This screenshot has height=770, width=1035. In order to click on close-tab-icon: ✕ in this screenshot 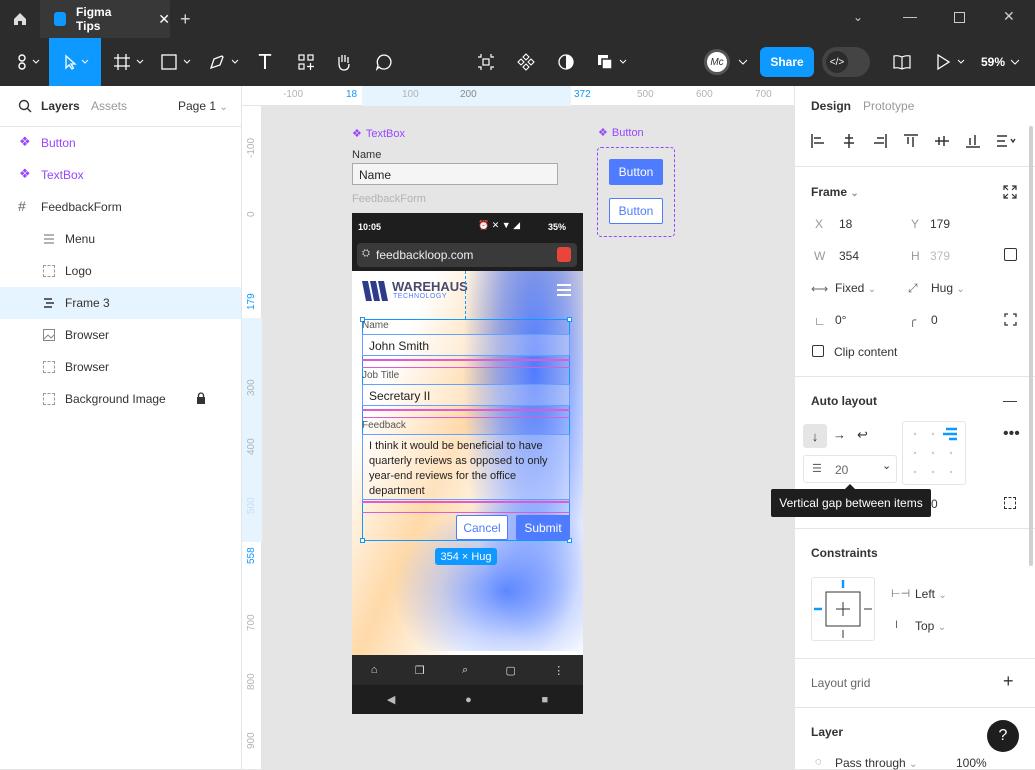, I will do `click(164, 19)`.